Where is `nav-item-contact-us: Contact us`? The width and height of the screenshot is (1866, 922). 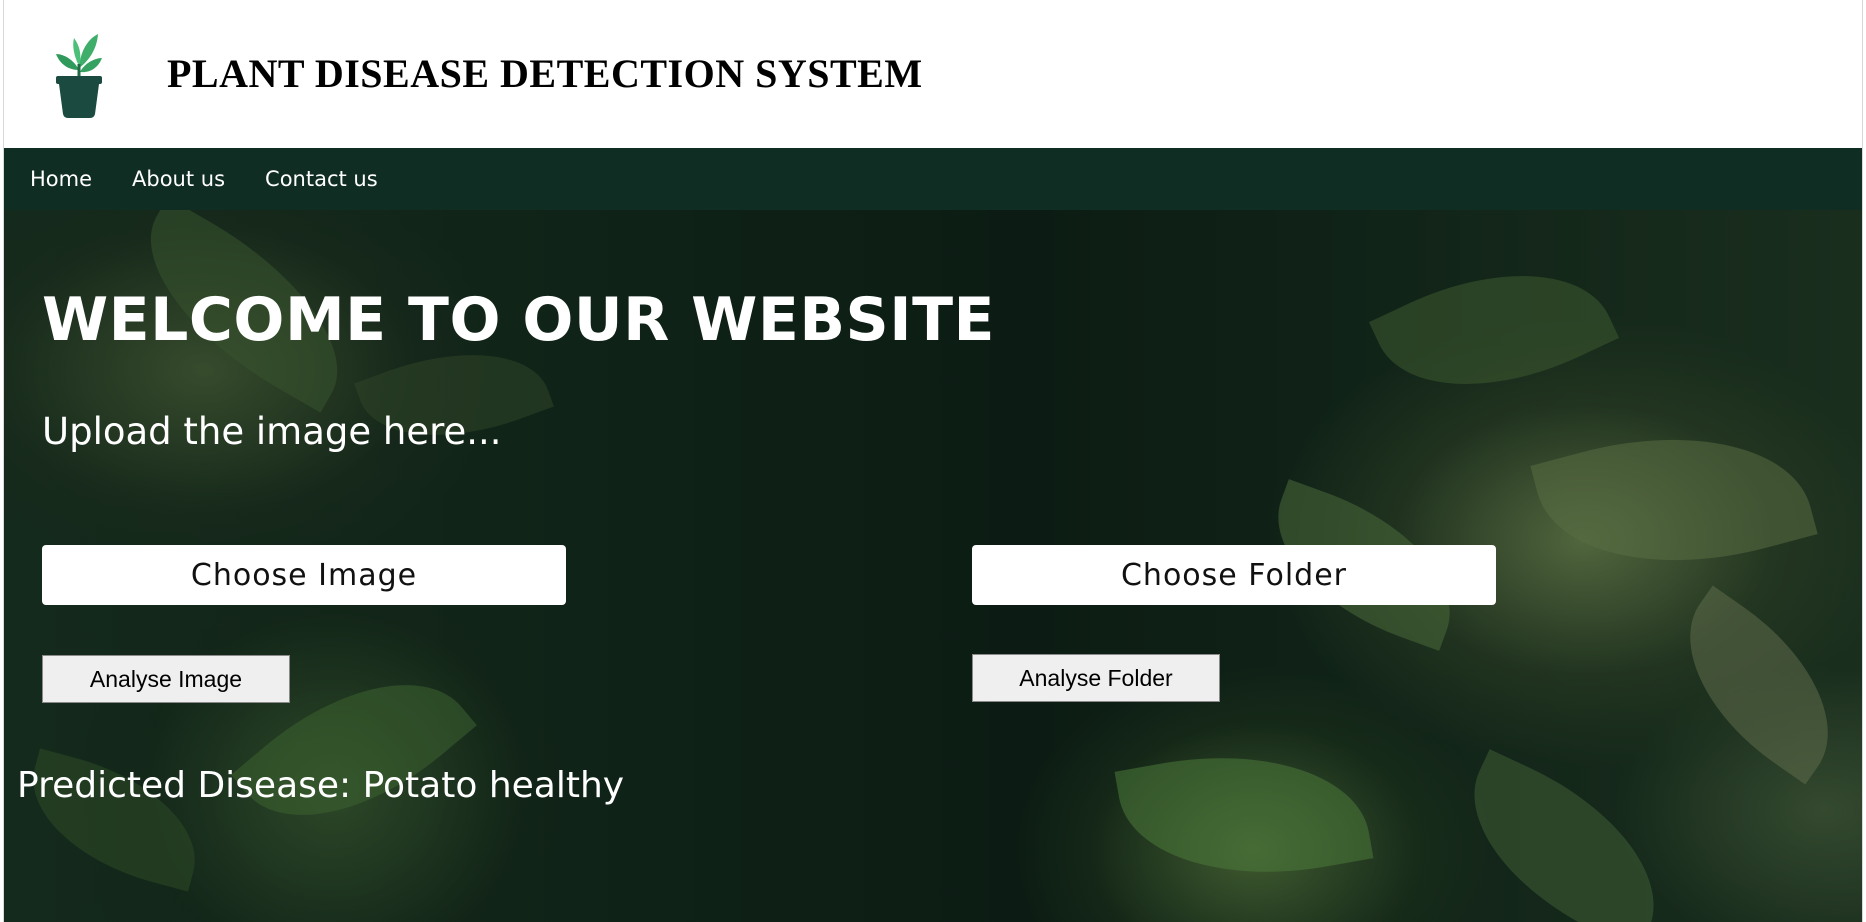
nav-item-contact-us: Contact us is located at coordinates (321, 179).